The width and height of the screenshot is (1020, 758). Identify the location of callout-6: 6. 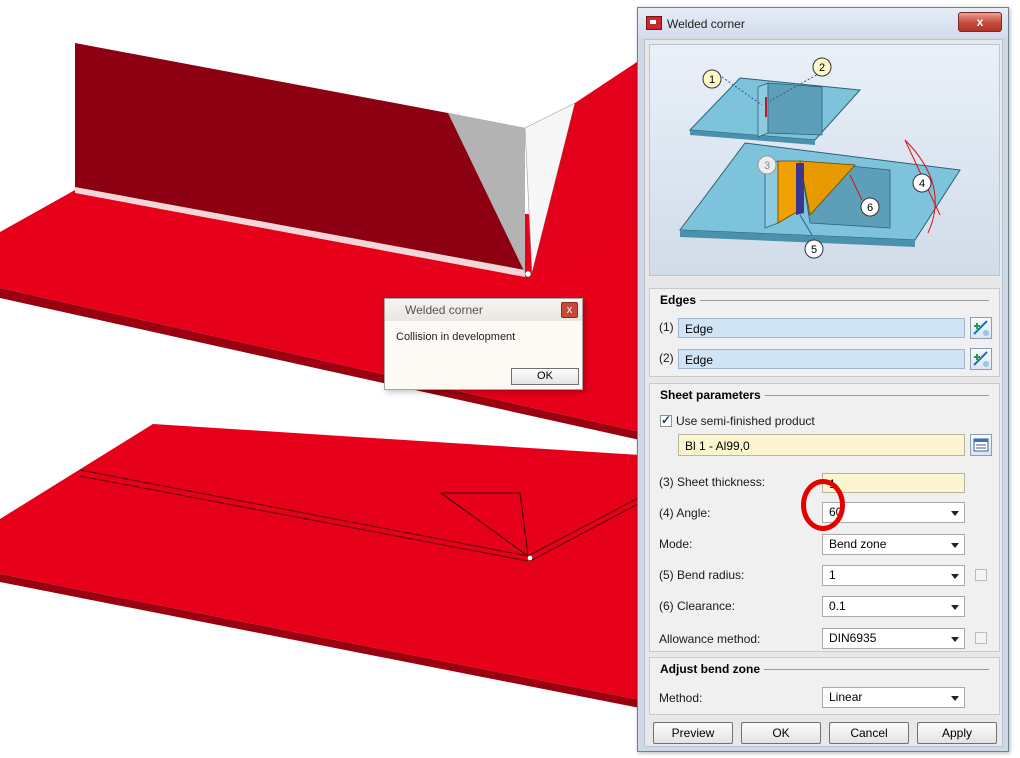
(870, 207).